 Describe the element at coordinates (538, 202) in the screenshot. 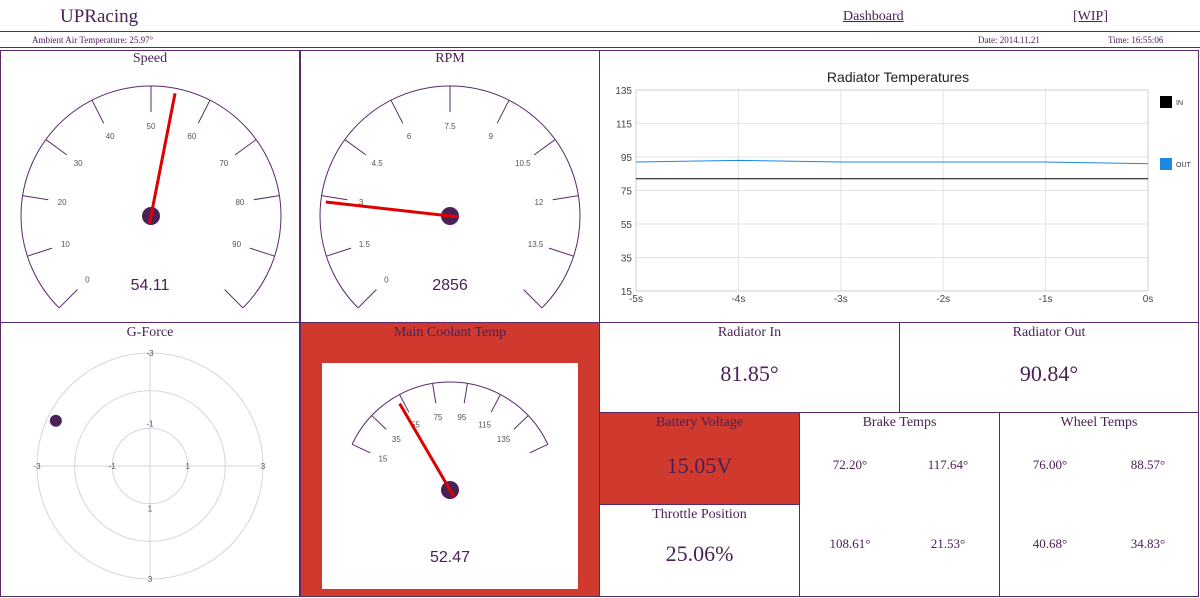

I see `gauge-tick-label: 12` at that location.